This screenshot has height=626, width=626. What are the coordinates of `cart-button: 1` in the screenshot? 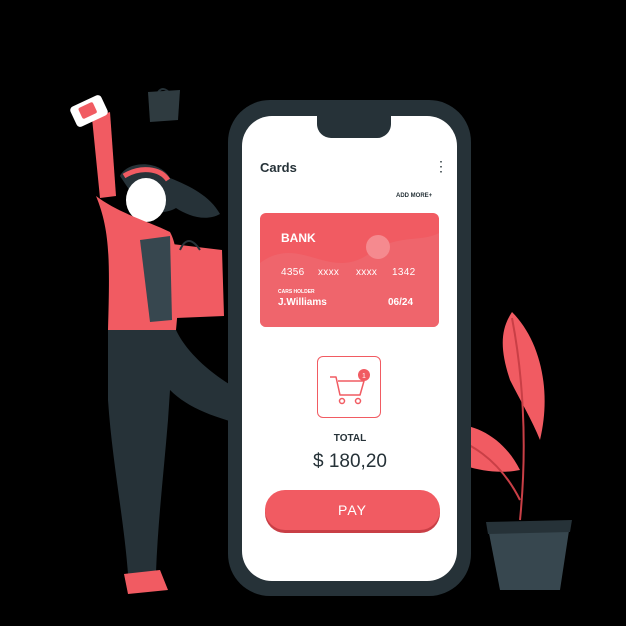 It's located at (349, 387).